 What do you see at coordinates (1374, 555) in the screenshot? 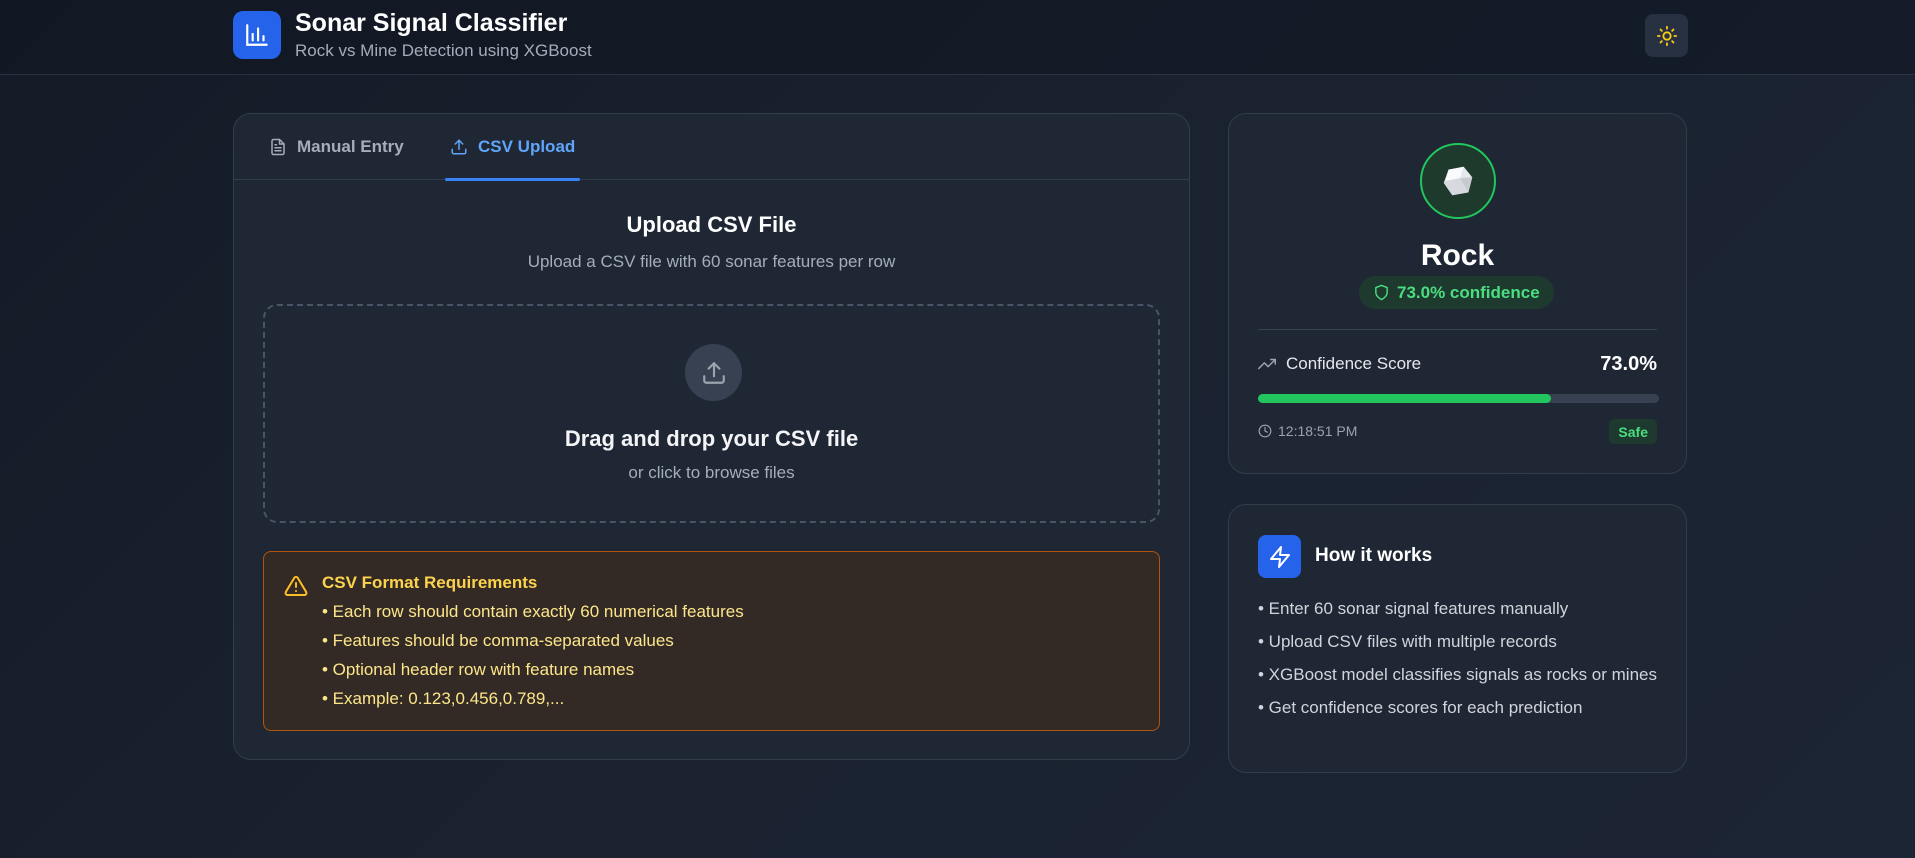
I see `how-it-works-title: How it works` at bounding box center [1374, 555].